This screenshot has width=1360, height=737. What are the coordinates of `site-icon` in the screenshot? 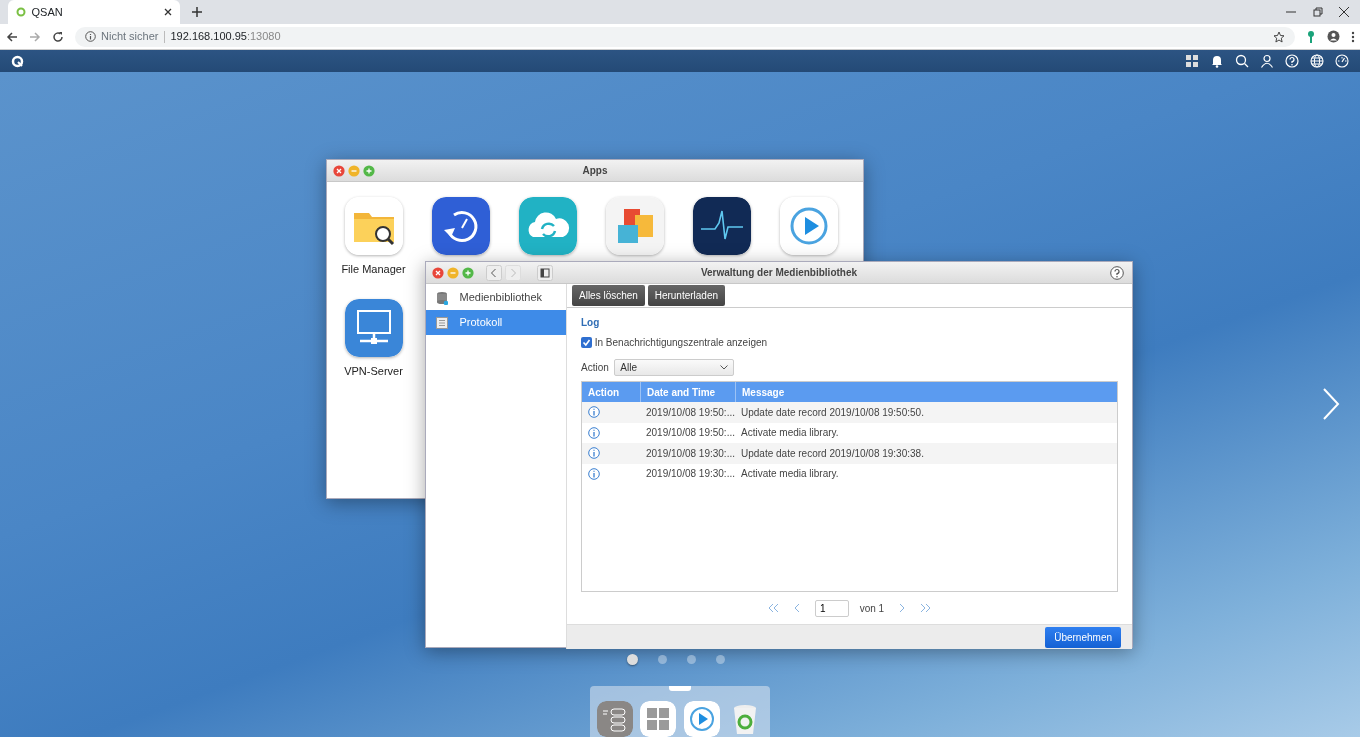 It's located at (21, 12).